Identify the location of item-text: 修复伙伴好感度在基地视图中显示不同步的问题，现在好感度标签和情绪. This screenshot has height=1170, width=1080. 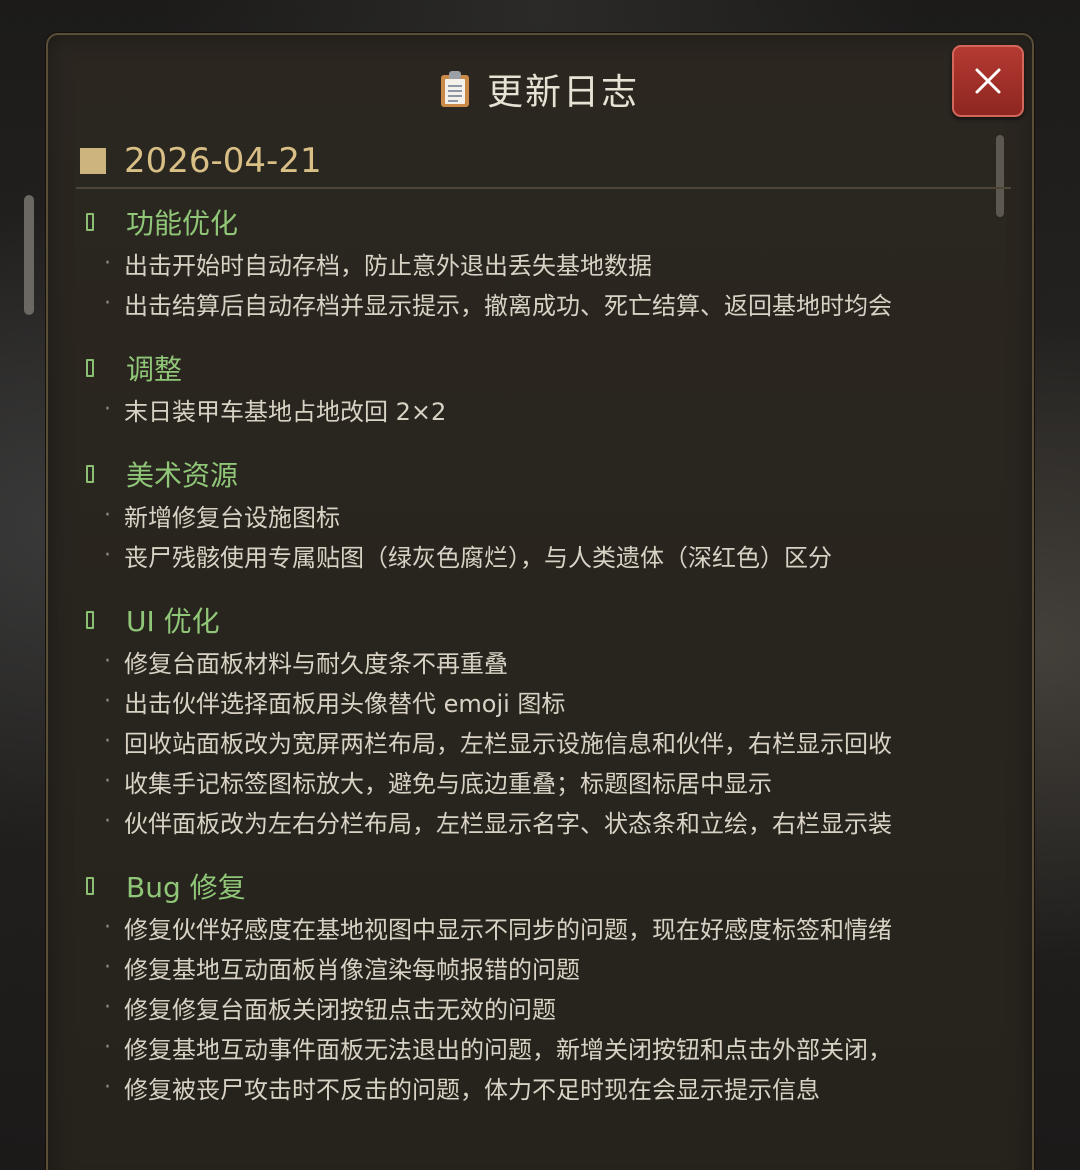
(508, 929).